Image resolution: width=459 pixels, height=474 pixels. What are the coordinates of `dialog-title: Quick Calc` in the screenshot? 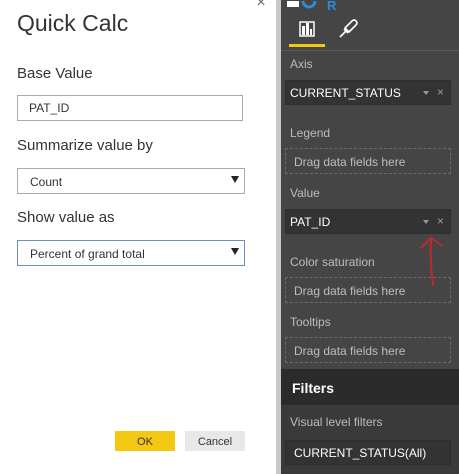 It's located at (73, 23).